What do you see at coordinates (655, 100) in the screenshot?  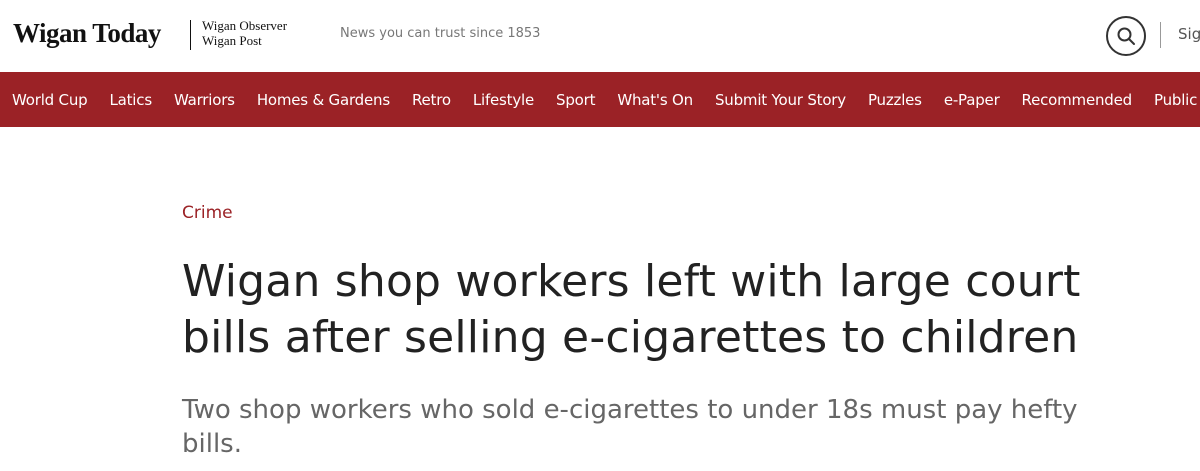 I see `nav-item-whats-on: What's On` at bounding box center [655, 100].